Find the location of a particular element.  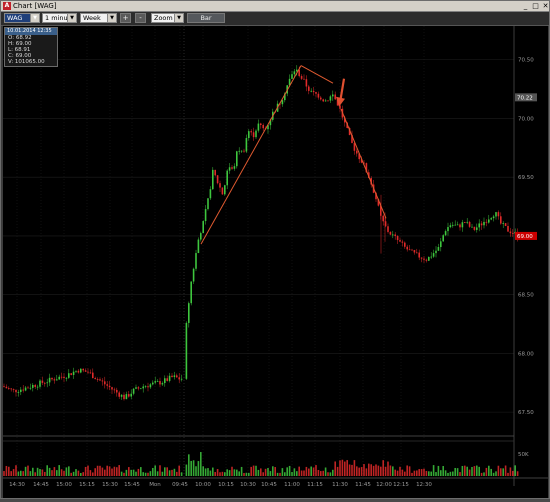

volume-axis-label: 50K is located at coordinates (523, 455).